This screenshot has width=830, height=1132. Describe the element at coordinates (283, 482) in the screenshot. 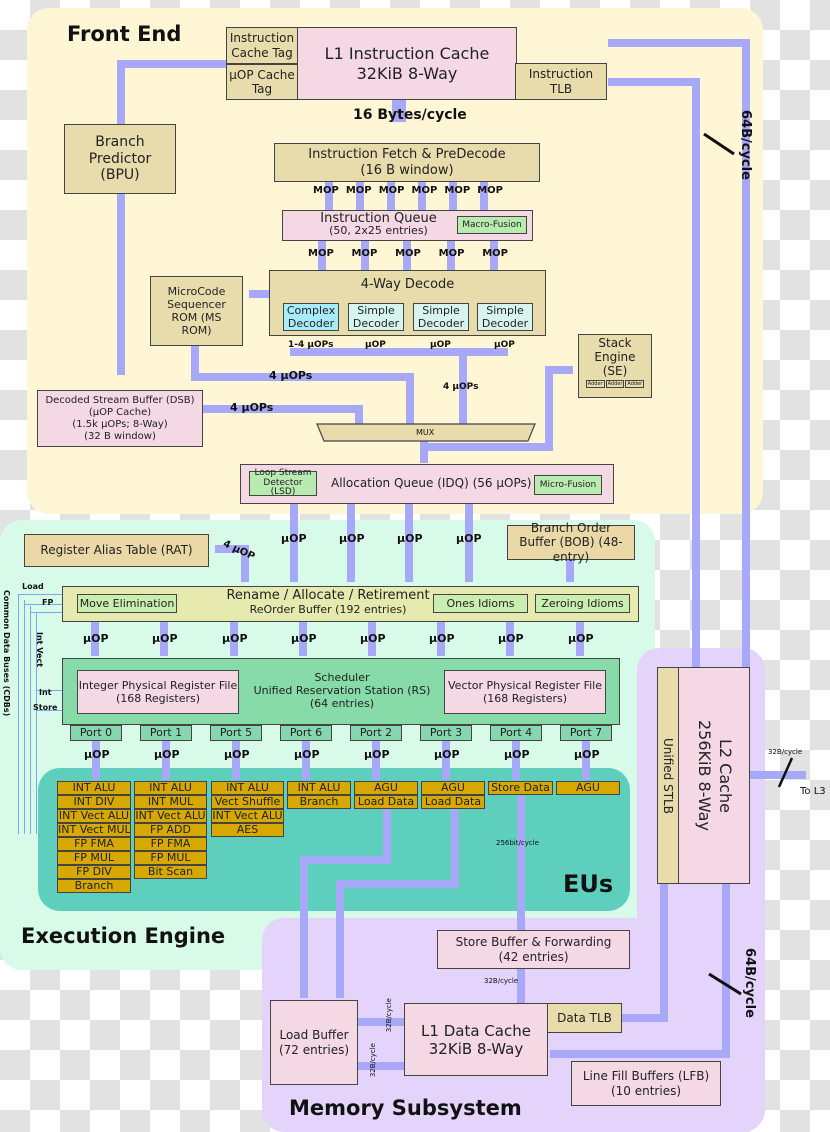

I see `loop-stream-detector: Loop Stream Detector (LSD)` at that location.